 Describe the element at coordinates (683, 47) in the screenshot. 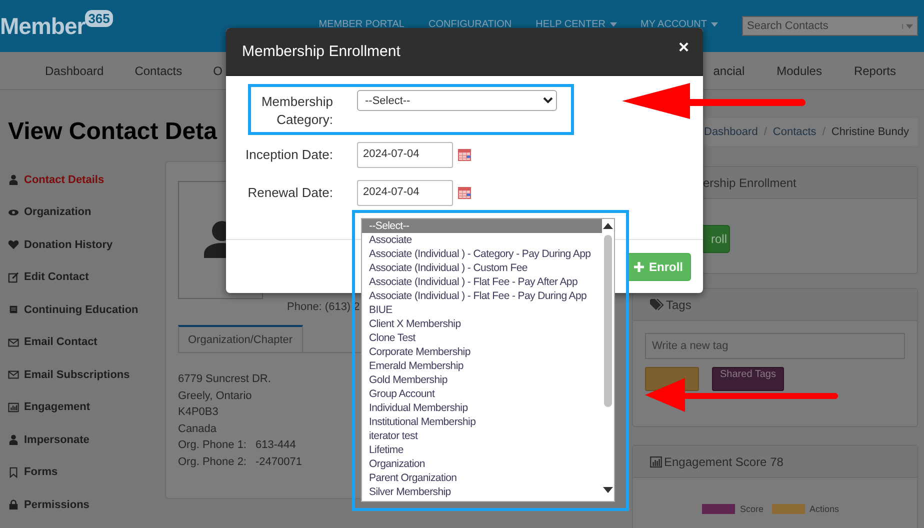

I see `close-button: ×` at that location.